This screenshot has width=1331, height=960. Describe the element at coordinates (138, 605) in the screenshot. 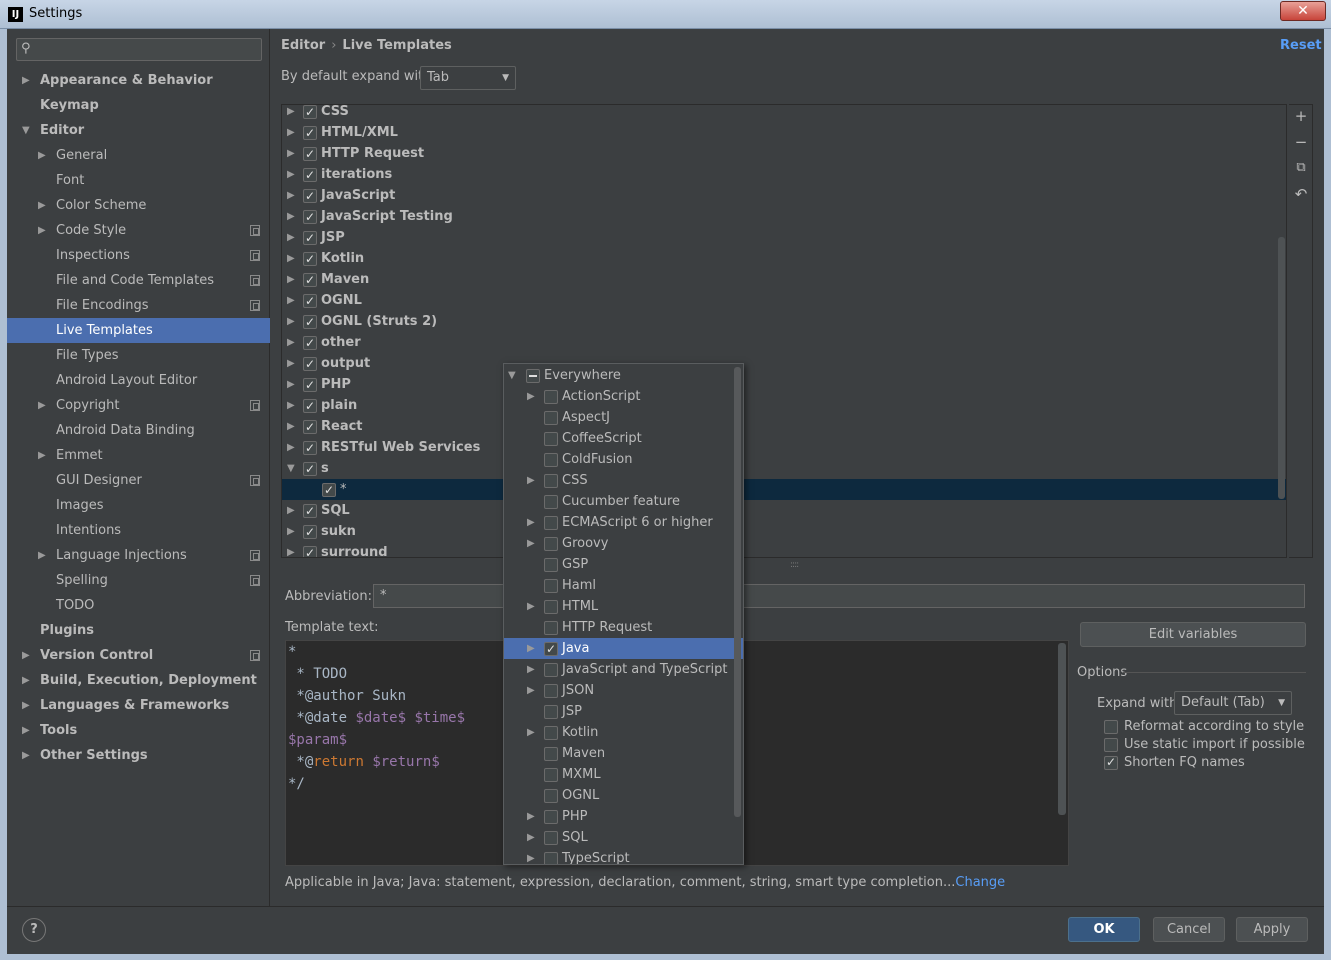

I see `sidebar-item-todo: TODO` at that location.